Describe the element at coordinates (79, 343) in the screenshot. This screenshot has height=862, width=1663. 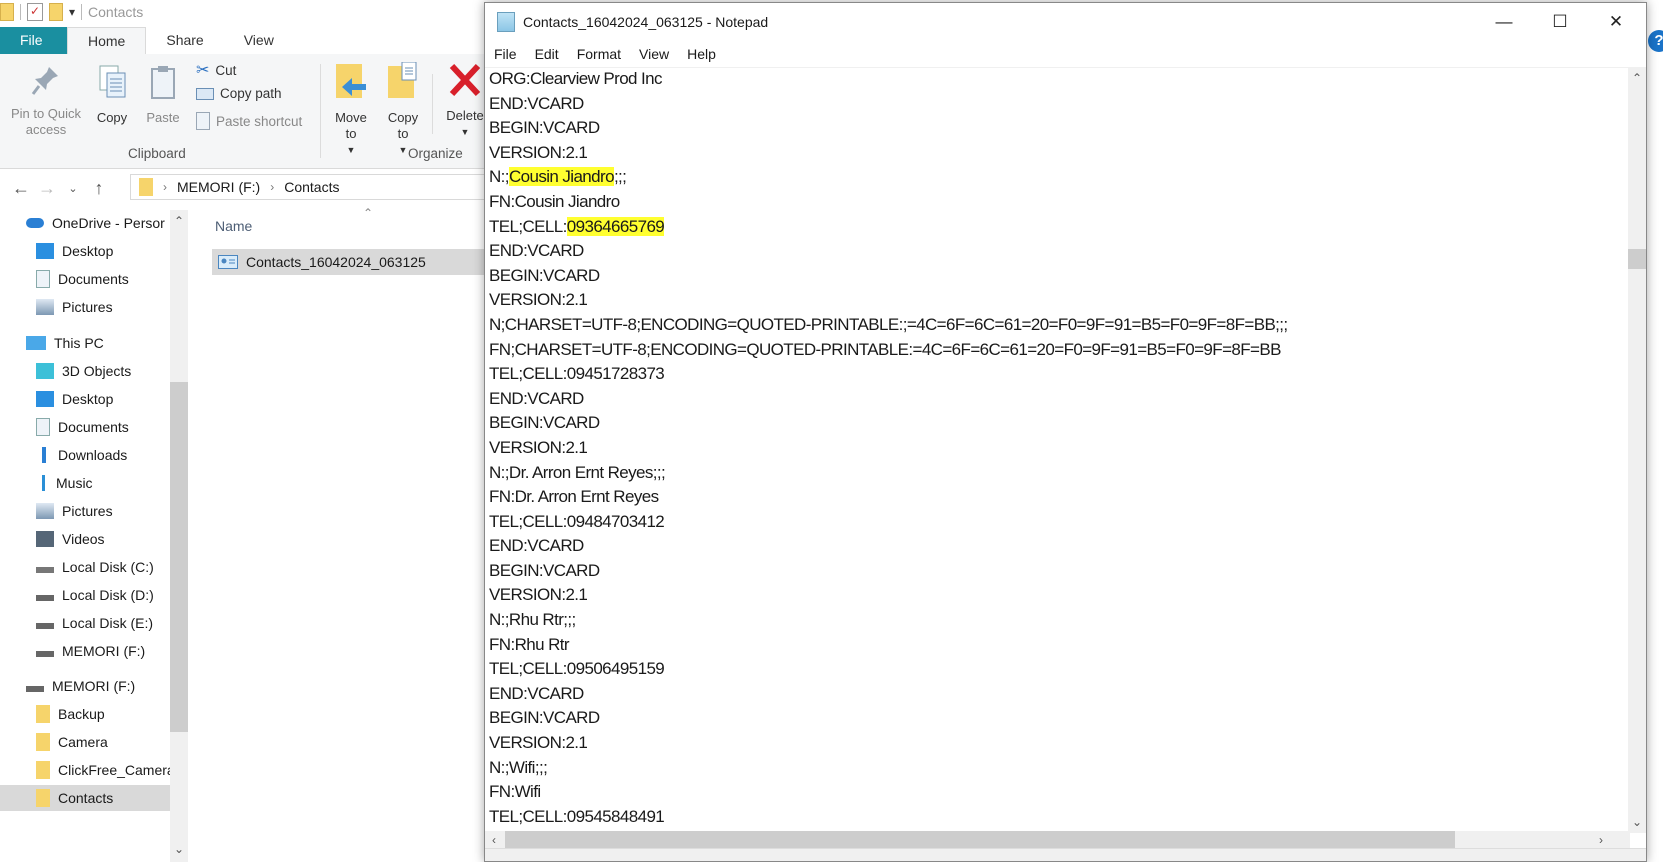
I see `nav-item-label: This PC` at that location.